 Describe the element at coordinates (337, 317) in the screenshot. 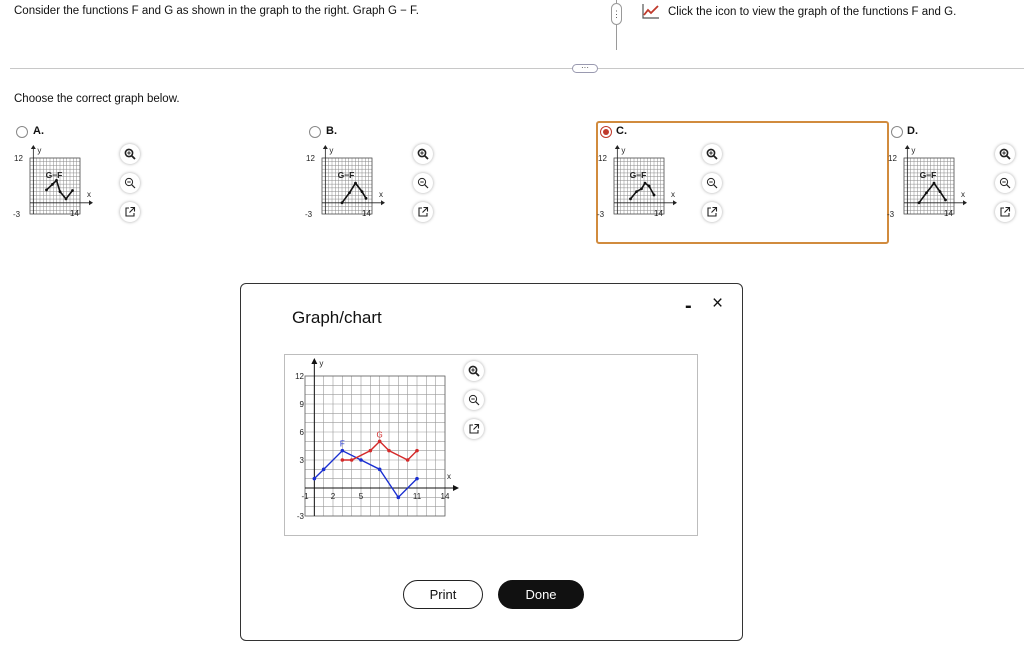

I see `modal-title: Graph/chart` at that location.